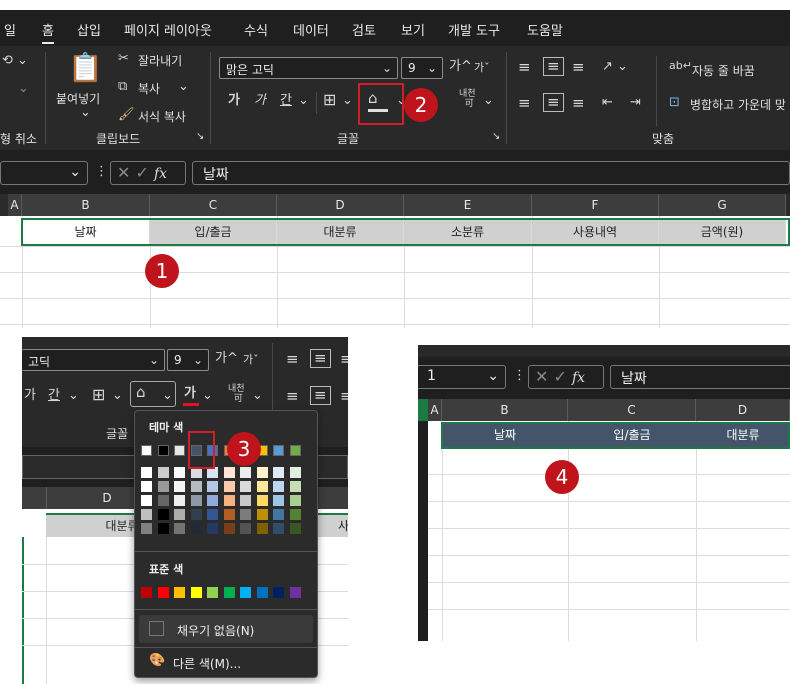 This screenshot has height=684, width=790. I want to click on formula-bar-menu-icon: ⋮, so click(101, 171).